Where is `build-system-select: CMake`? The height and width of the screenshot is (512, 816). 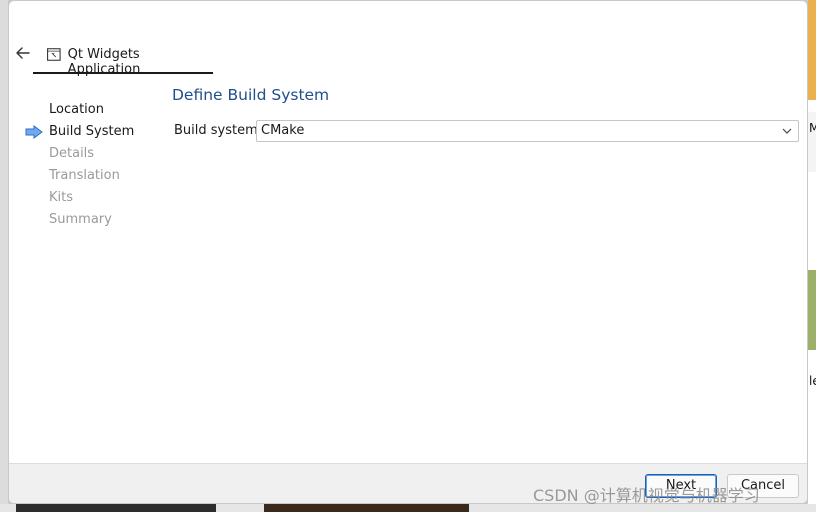
build-system-select: CMake is located at coordinates (527, 131).